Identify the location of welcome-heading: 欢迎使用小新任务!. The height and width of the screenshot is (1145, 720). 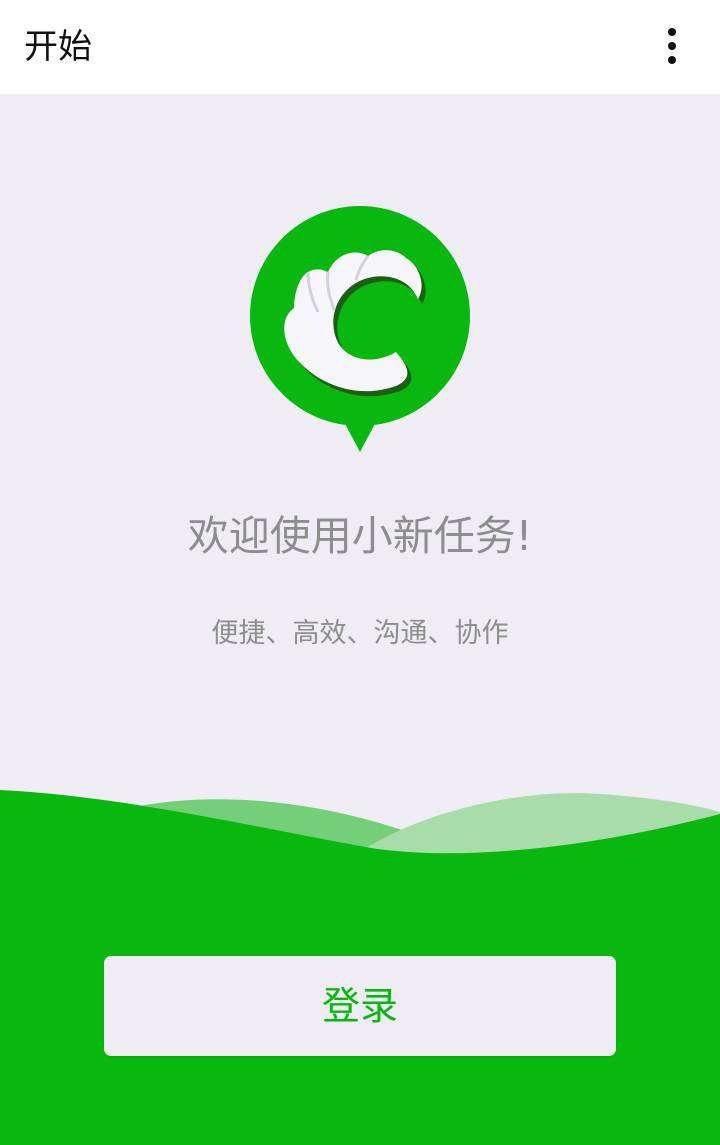
(360, 536).